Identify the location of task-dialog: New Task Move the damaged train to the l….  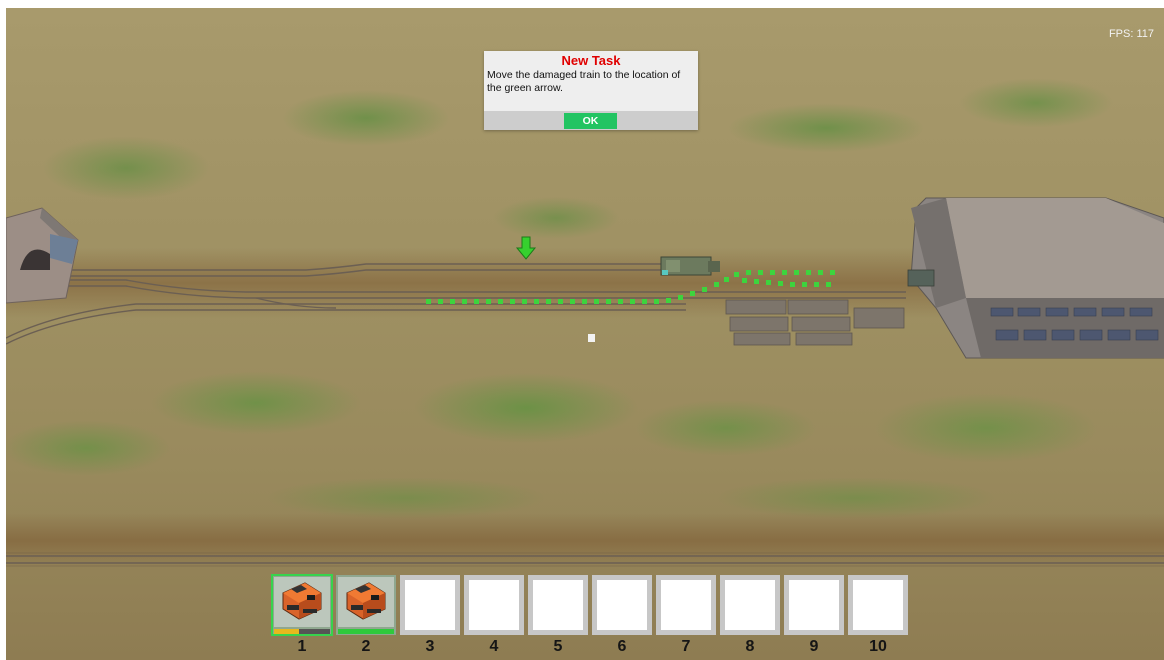
(591, 90).